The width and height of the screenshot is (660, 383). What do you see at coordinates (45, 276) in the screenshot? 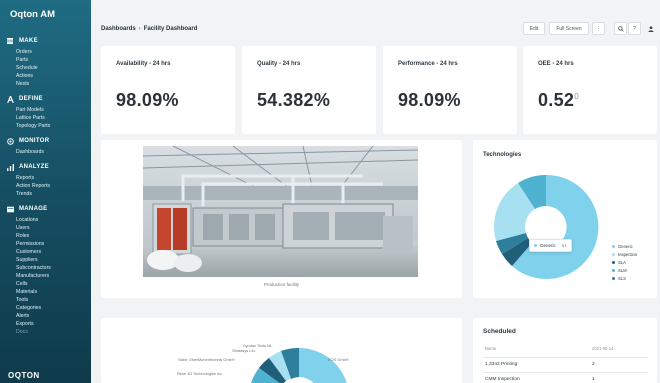
I see `sidebar-item-manufacturers: Manufacturers` at bounding box center [45, 276].